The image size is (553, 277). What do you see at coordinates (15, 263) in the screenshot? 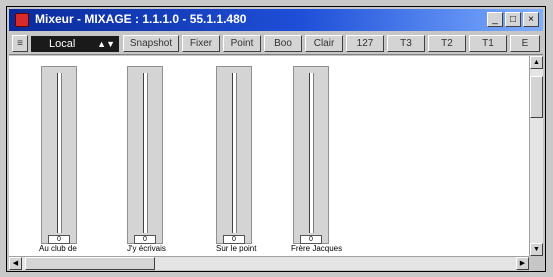
I see `scroll-left-icon: ◀` at bounding box center [15, 263].